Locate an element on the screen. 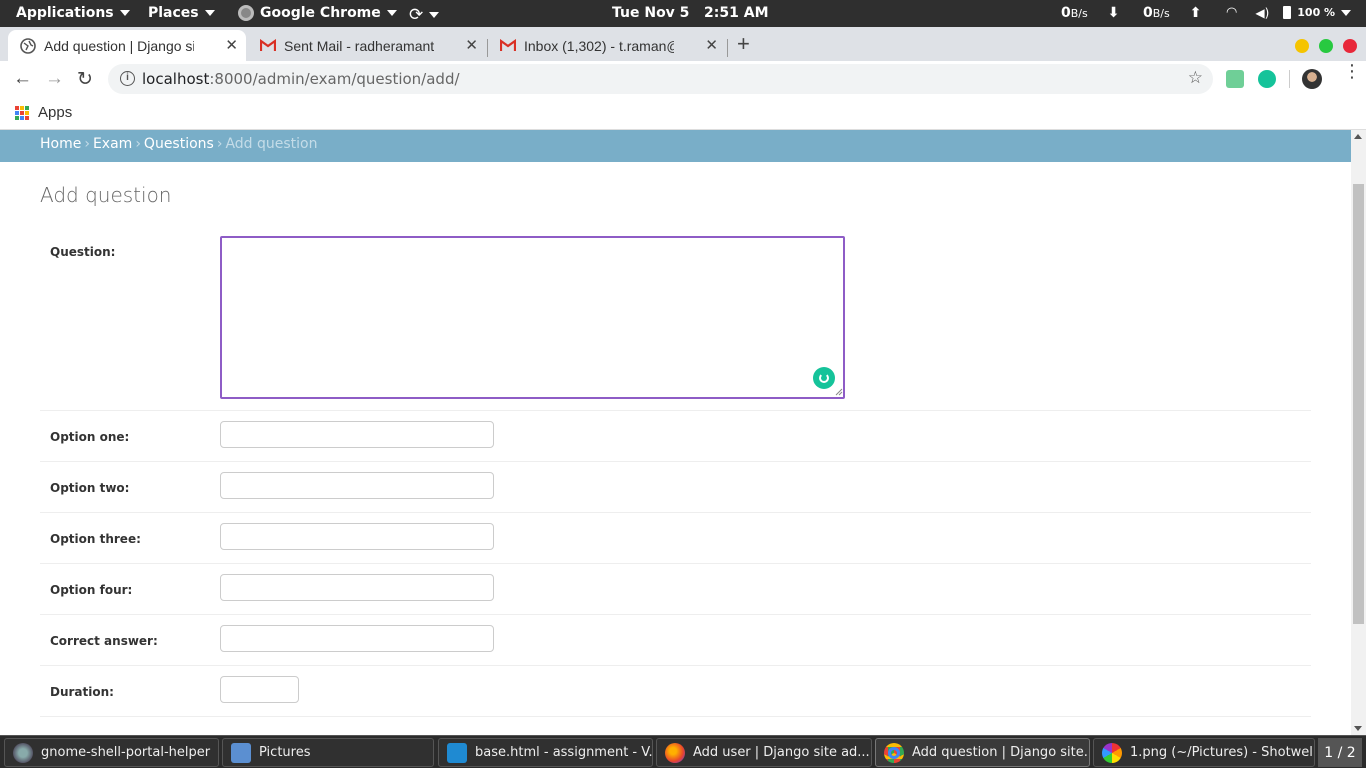  gnome-icon is located at coordinates (23, 752).